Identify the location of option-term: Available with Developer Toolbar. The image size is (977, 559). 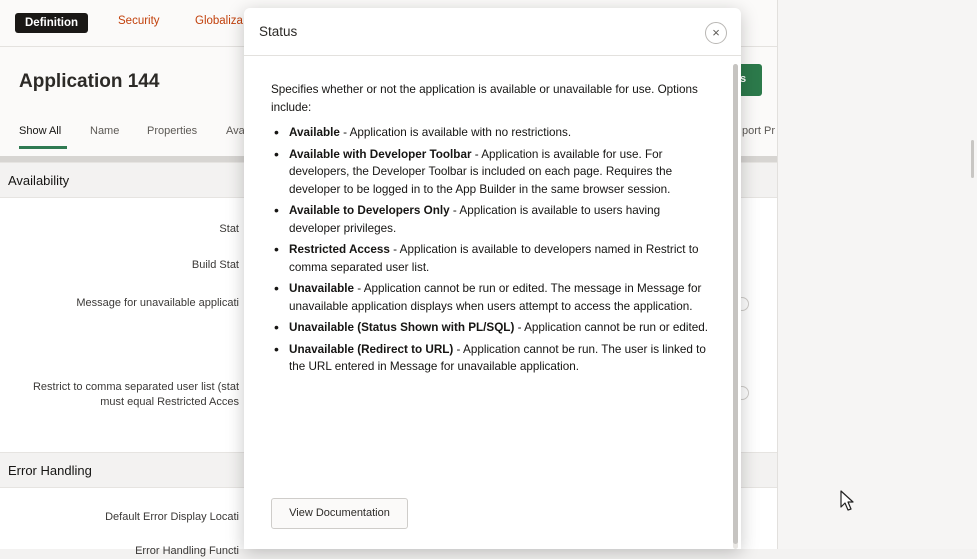
(380, 154).